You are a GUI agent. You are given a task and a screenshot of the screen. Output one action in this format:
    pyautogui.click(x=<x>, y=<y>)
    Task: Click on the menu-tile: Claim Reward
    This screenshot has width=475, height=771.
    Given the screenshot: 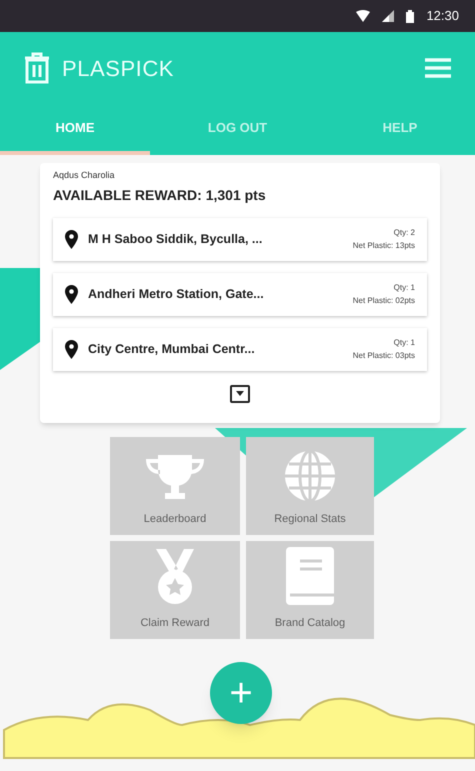 What is the action you would take?
    pyautogui.click(x=175, y=590)
    